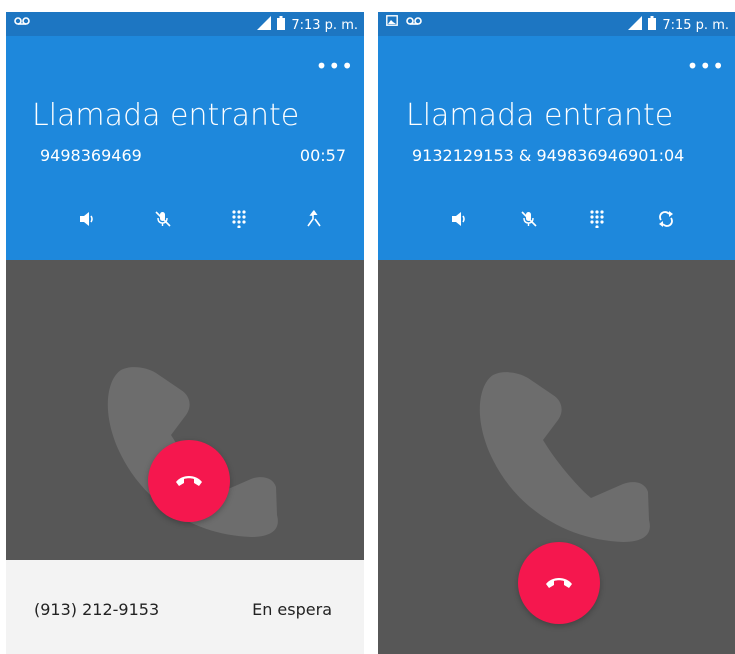 This screenshot has height=654, width=735. What do you see at coordinates (185, 607) in the screenshot?
I see `held-call-bar: (913) 212-9153 En espera` at bounding box center [185, 607].